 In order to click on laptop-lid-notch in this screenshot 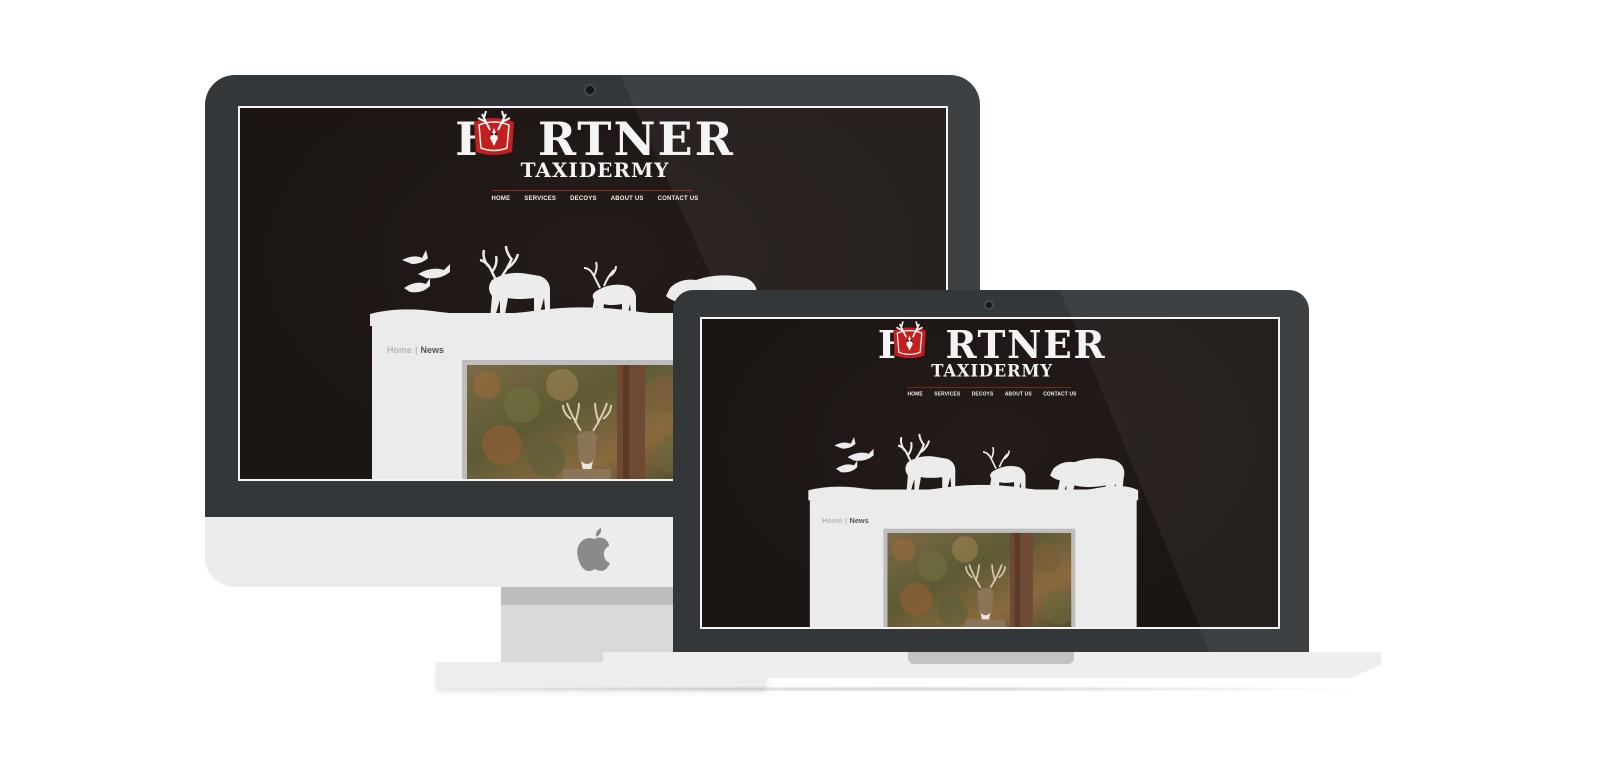, I will do `click(991, 658)`.